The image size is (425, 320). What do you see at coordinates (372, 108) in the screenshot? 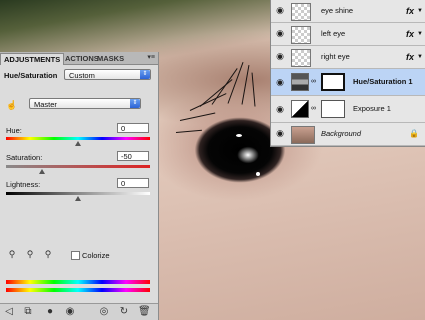
I see `layer-name: Exposure 1` at bounding box center [372, 108].